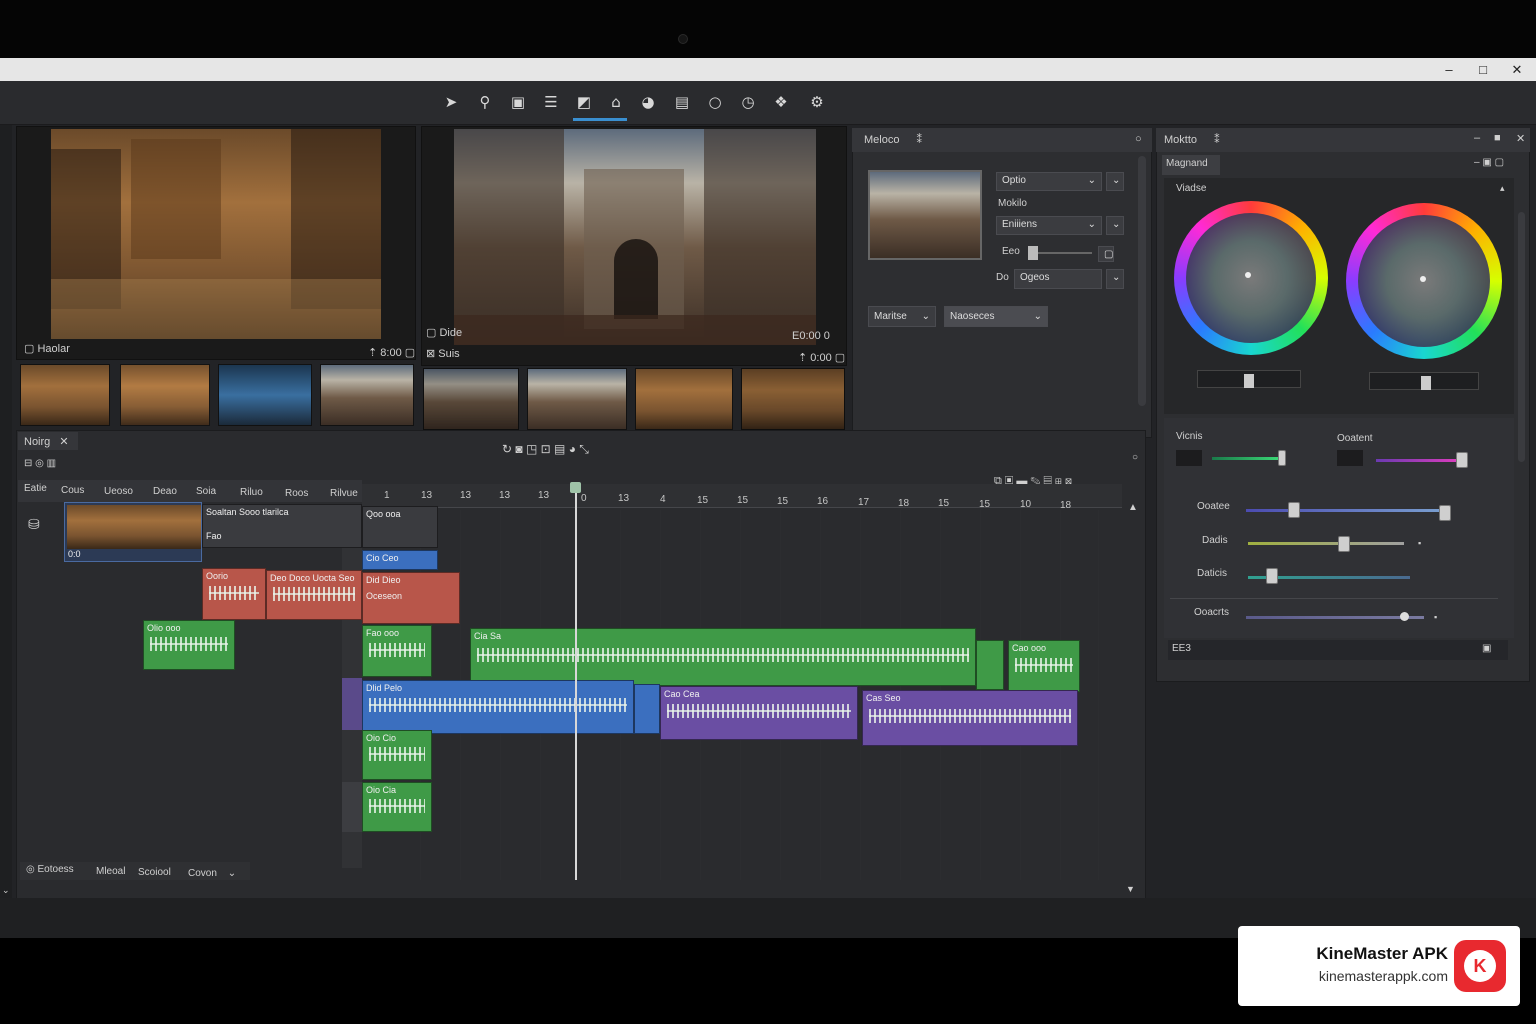  Describe the element at coordinates (1058, 279) in the screenshot. I see `media-field-2-input: Ogeos` at that location.